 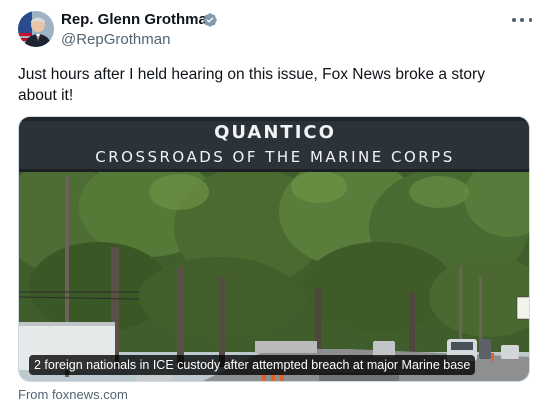 What do you see at coordinates (275, 132) in the screenshot?
I see `sign-title: QUANTICO` at bounding box center [275, 132].